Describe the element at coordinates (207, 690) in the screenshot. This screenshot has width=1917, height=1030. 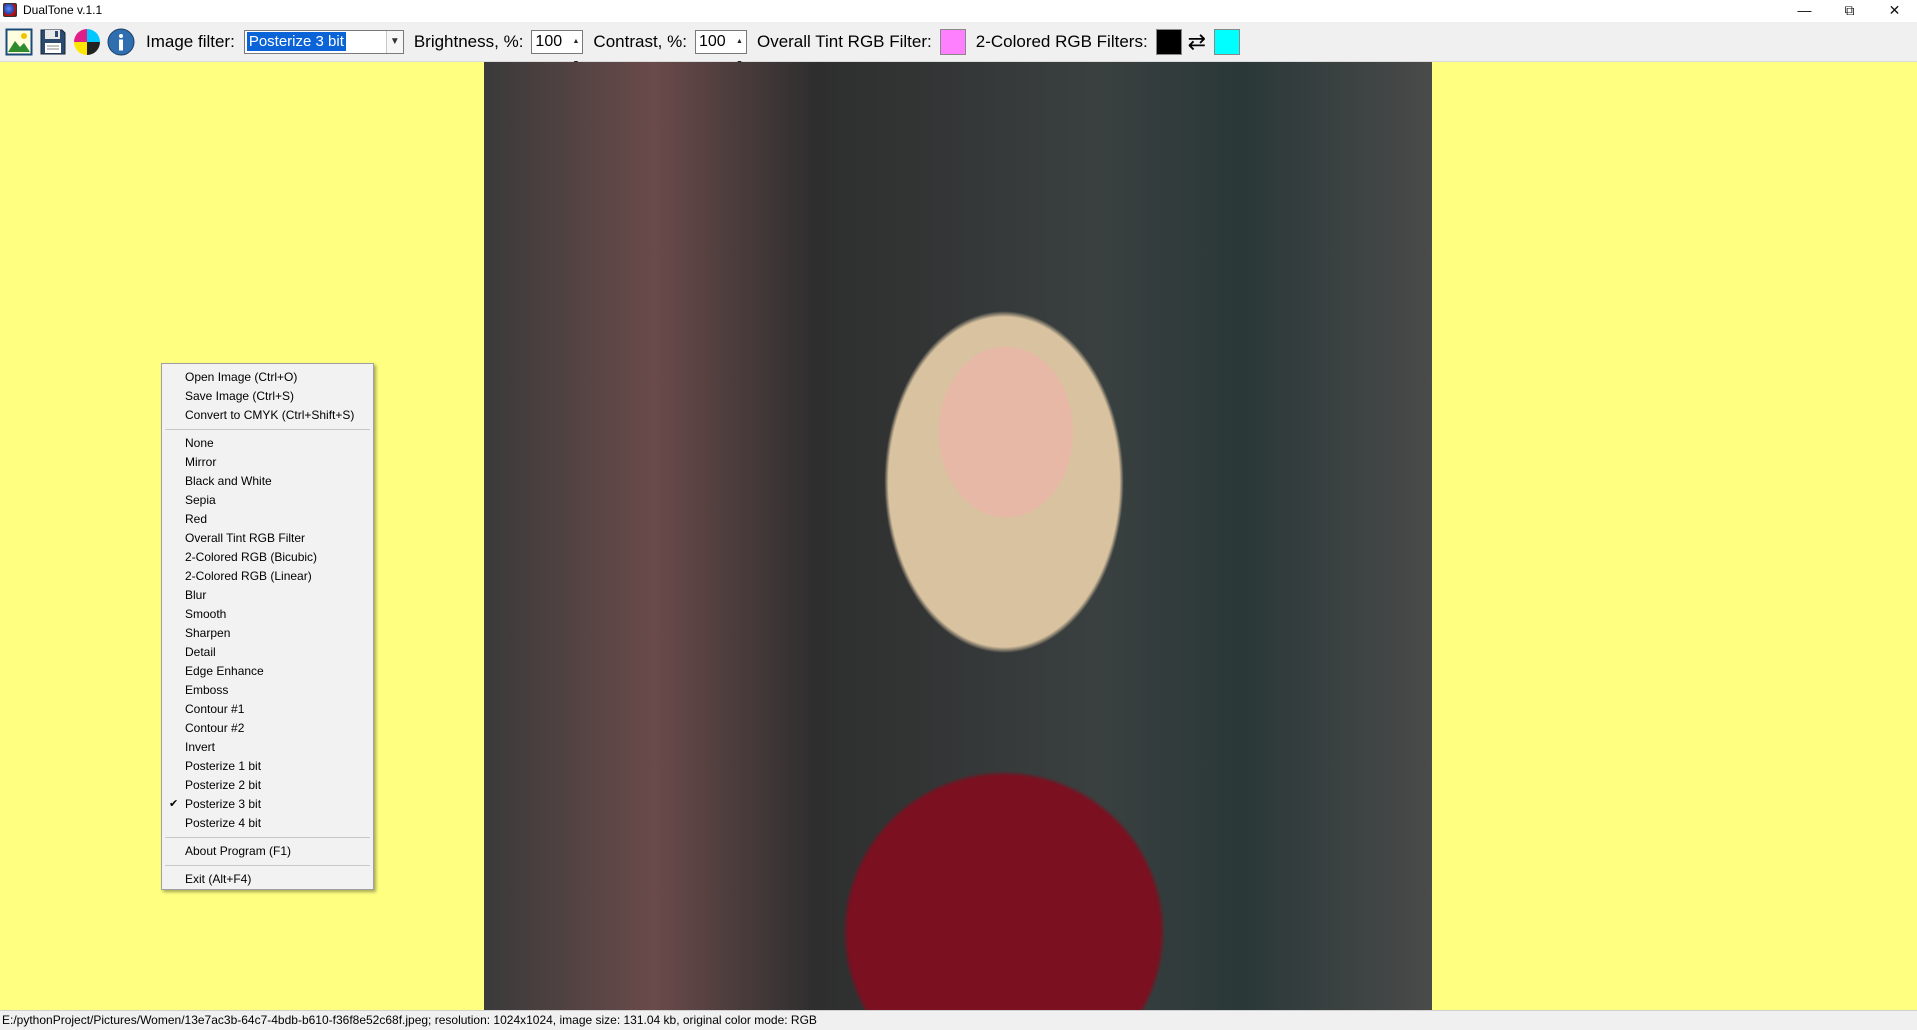
I see `menu-item-label: Emboss` at that location.